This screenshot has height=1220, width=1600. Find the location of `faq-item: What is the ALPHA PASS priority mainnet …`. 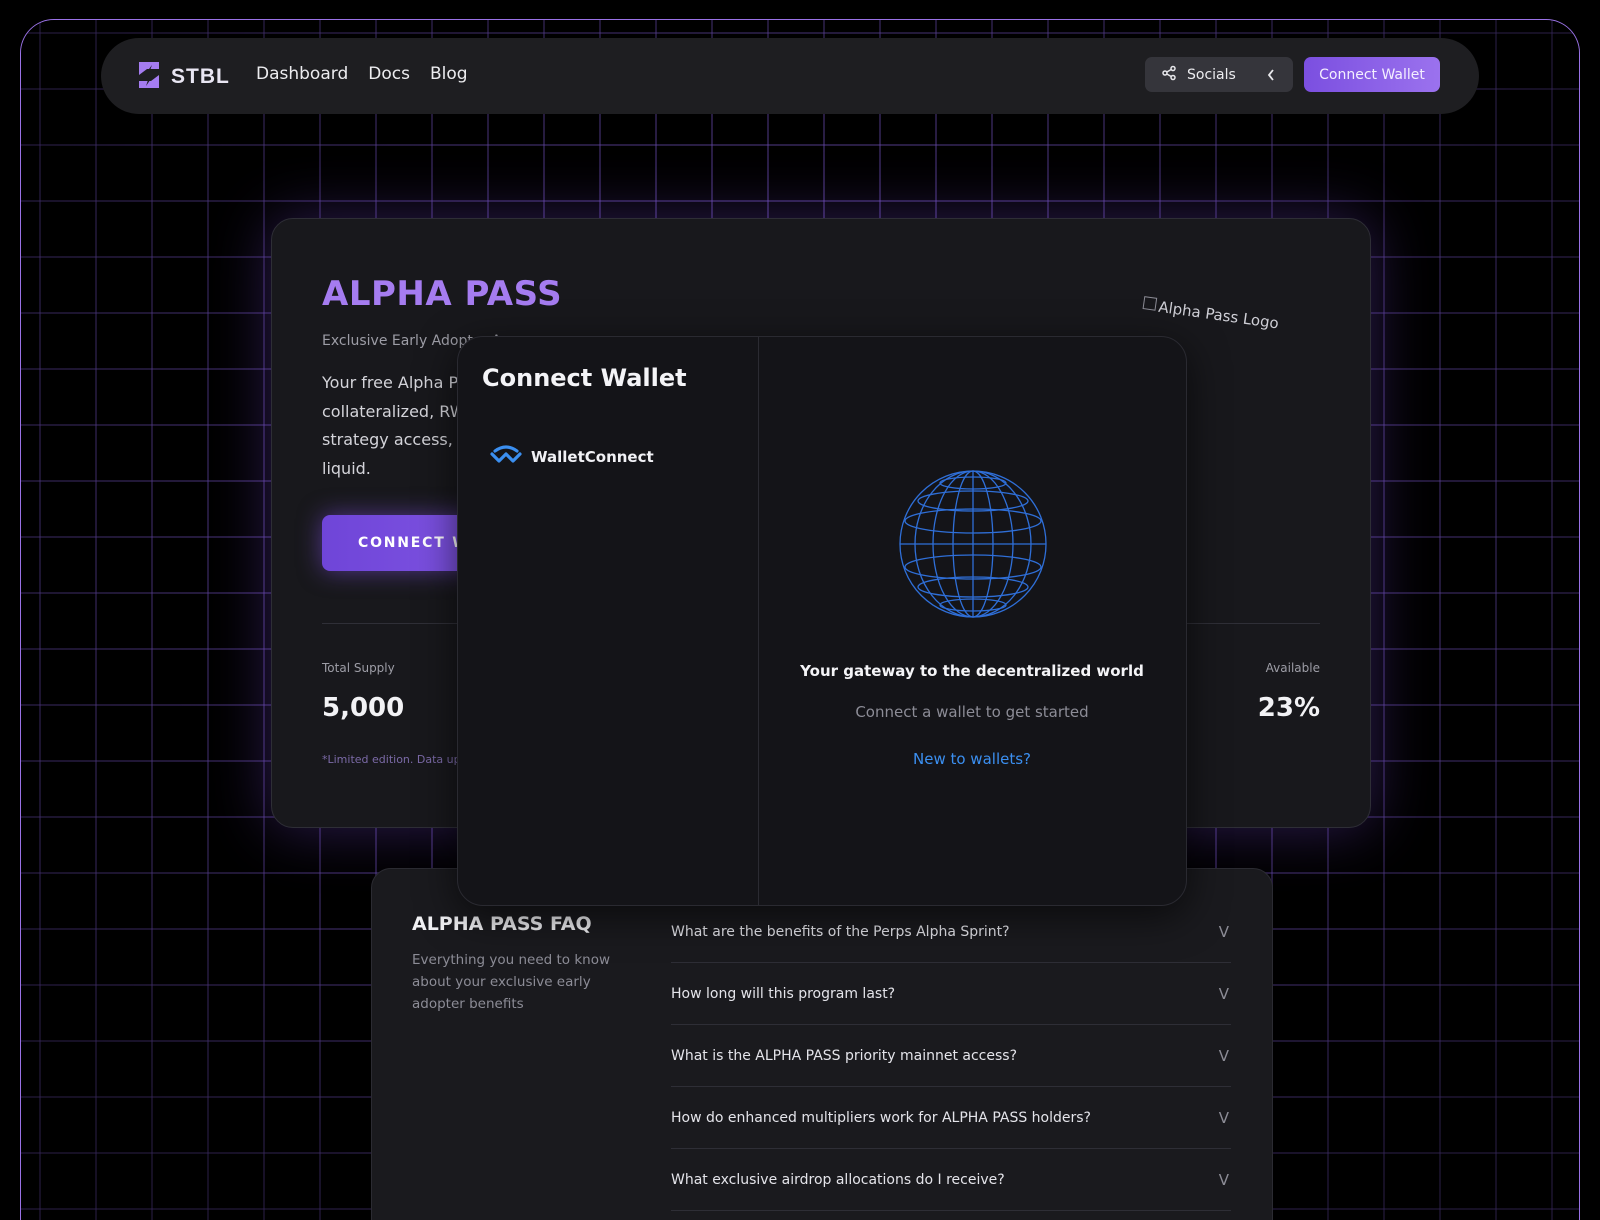

faq-item: What is the ALPHA PASS priority mainnet … is located at coordinates (951, 1056).